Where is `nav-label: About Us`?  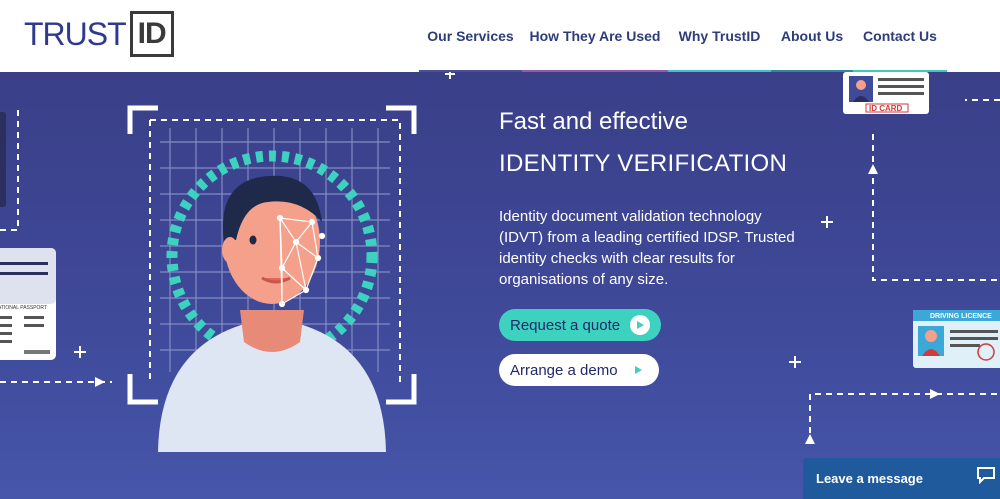
nav-label: About Us is located at coordinates (812, 36).